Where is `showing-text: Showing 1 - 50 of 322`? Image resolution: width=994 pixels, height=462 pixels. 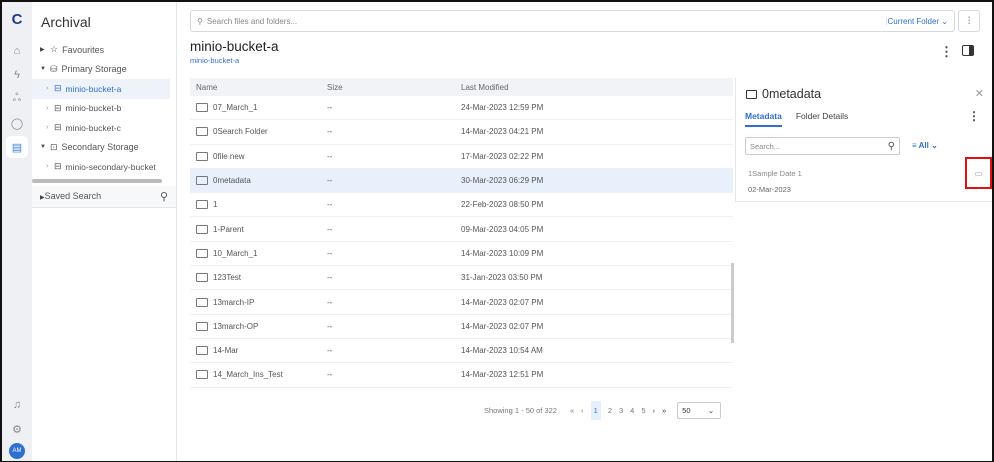
showing-text: Showing 1 - 50 of 322 is located at coordinates (520, 410).